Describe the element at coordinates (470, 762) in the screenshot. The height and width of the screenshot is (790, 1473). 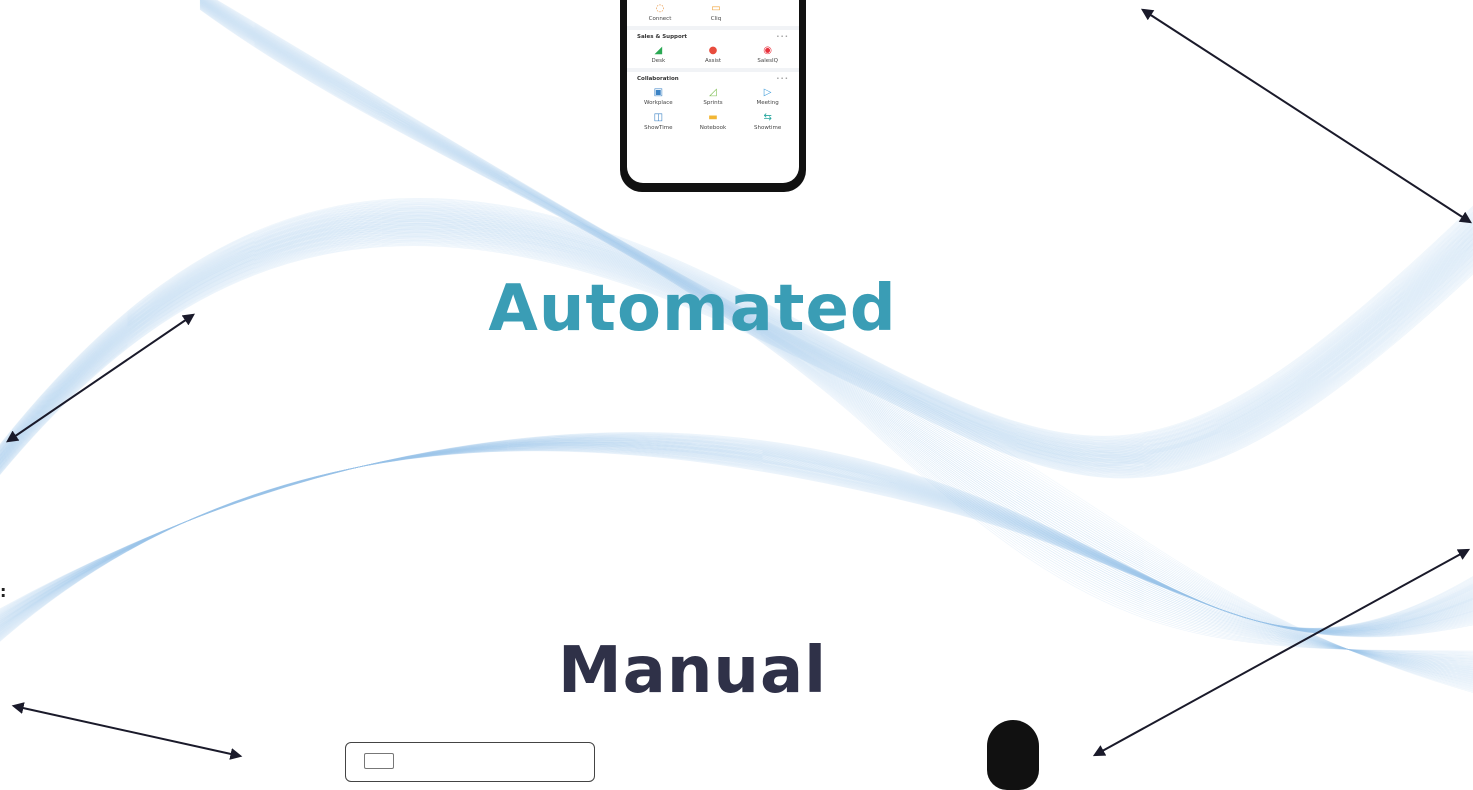
I see `bottom-card` at that location.